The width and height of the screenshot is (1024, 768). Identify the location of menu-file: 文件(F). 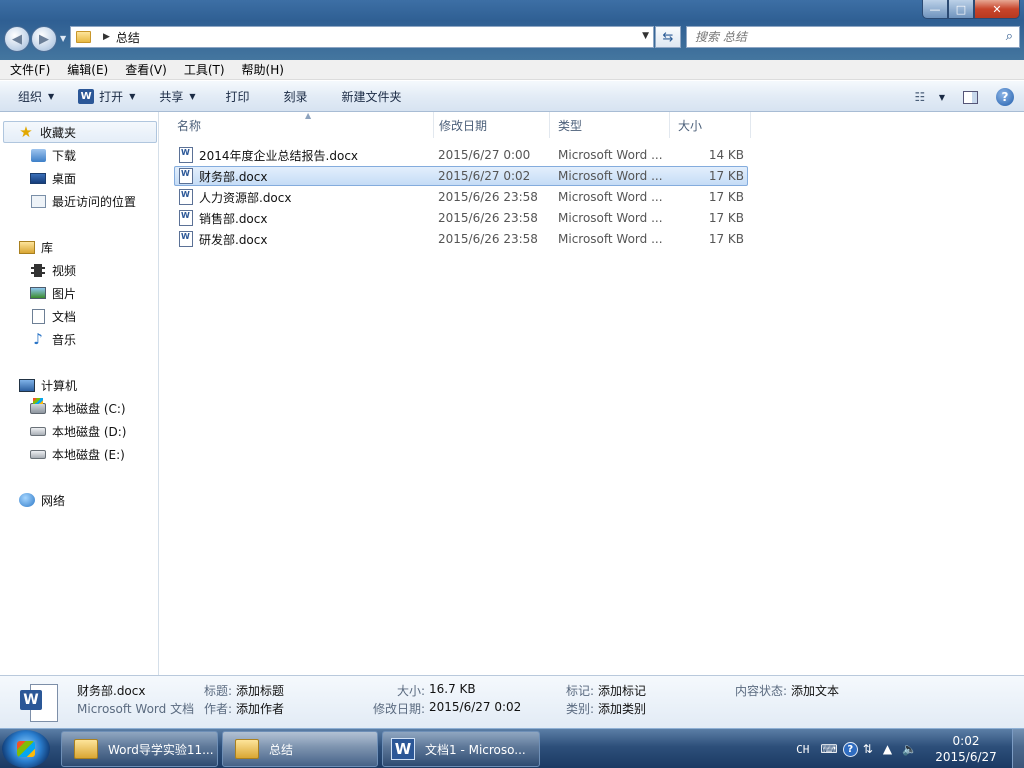
(28, 69).